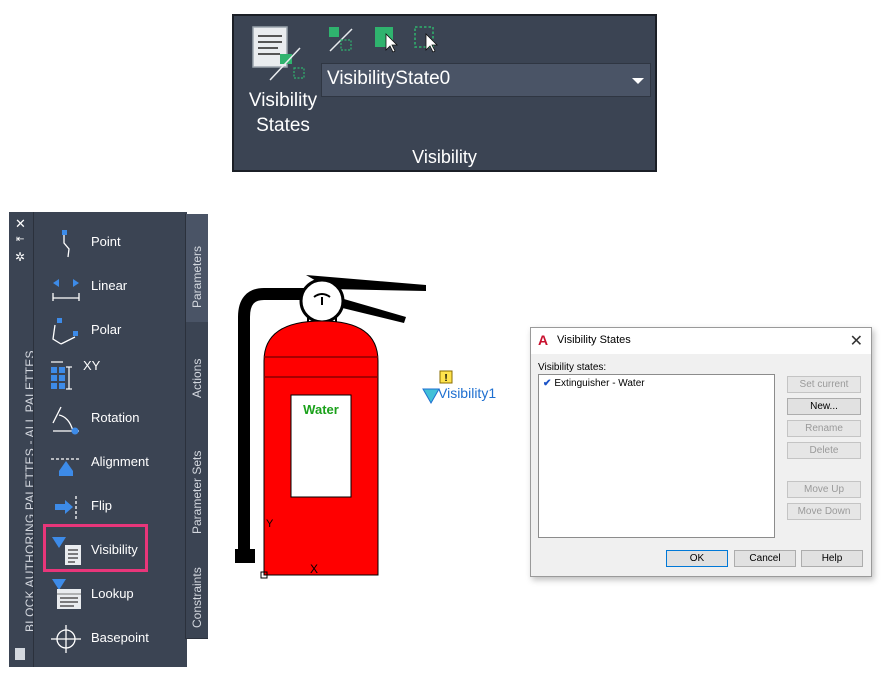 The width and height of the screenshot is (886, 677). What do you see at coordinates (197, 597) in the screenshot?
I see `tab-label: Constraints` at bounding box center [197, 597].